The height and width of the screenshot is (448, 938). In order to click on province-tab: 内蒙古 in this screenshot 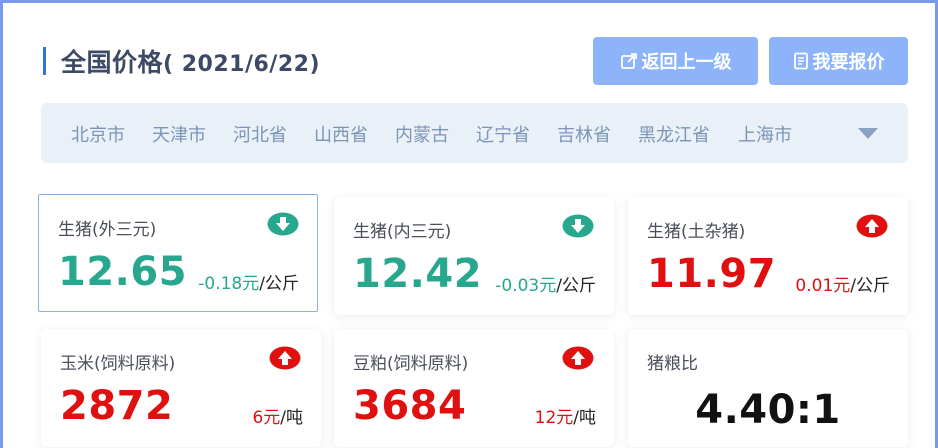, I will do `click(422, 134)`.